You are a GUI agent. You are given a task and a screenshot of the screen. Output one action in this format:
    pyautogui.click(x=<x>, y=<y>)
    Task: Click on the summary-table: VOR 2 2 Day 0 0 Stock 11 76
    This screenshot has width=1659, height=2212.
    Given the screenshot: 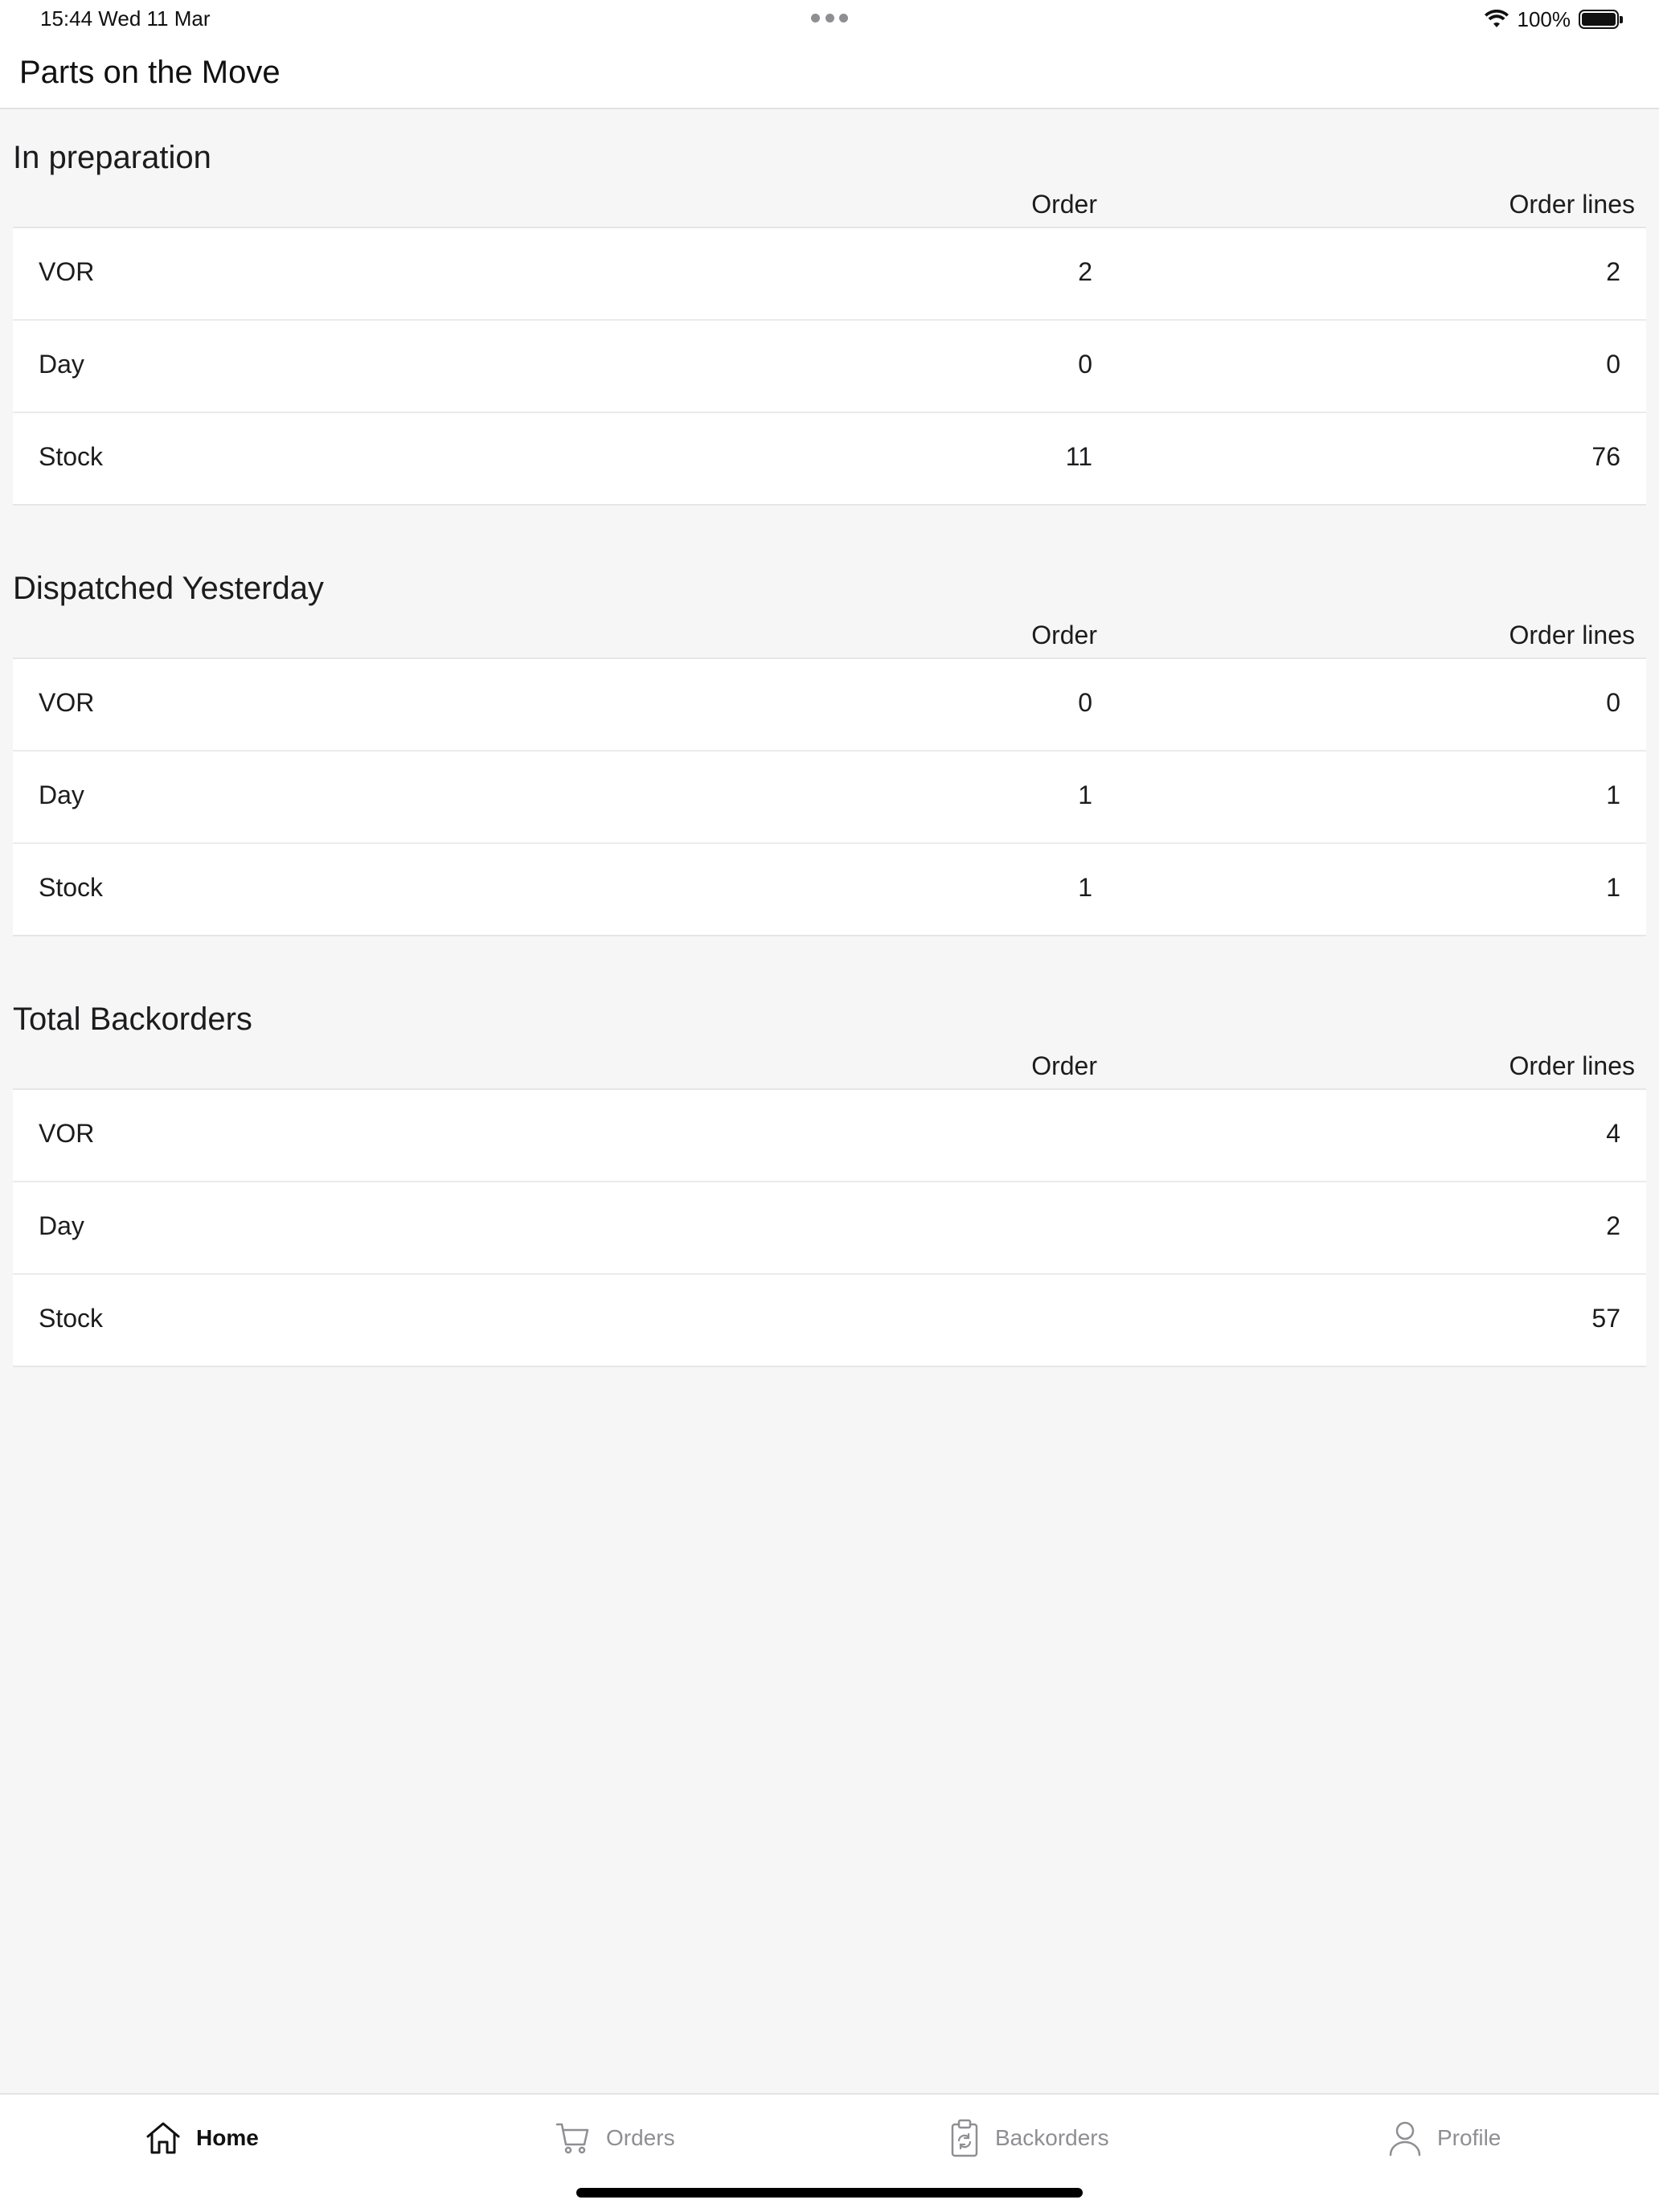 What is the action you would take?
    pyautogui.click(x=829, y=366)
    